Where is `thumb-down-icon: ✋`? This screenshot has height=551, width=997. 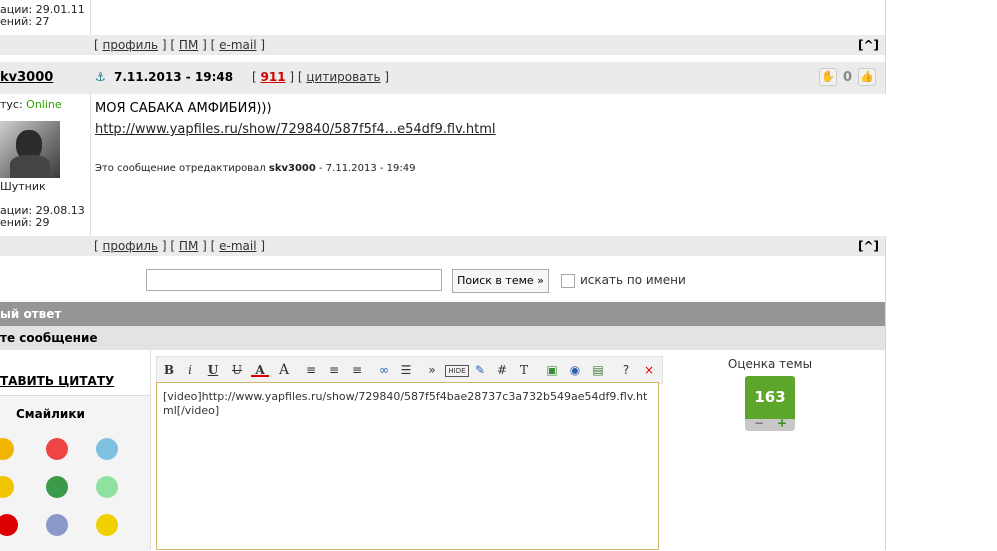
thumb-down-icon: ✋ is located at coordinates (828, 77).